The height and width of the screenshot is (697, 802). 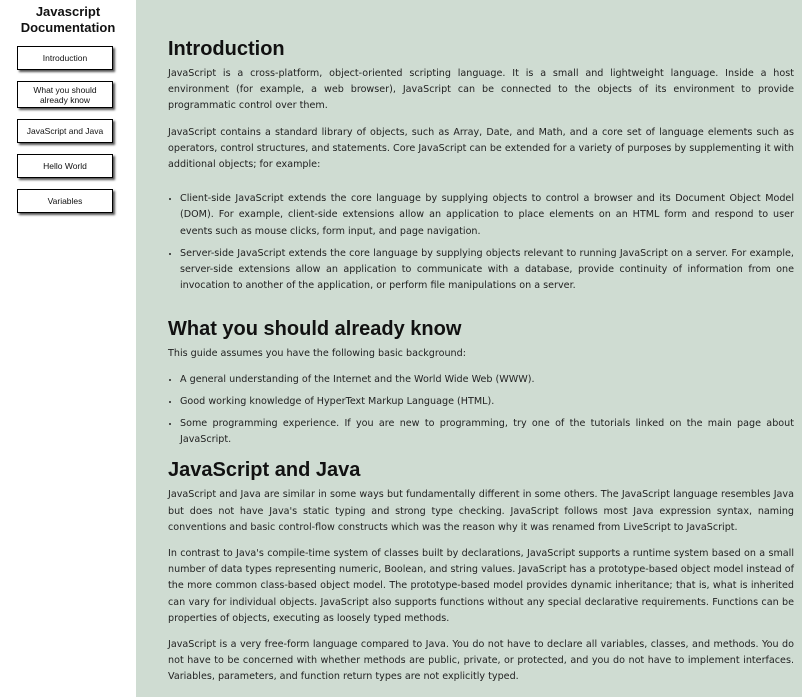 I want to click on section-heading-introduction: Introduction, so click(x=226, y=49).